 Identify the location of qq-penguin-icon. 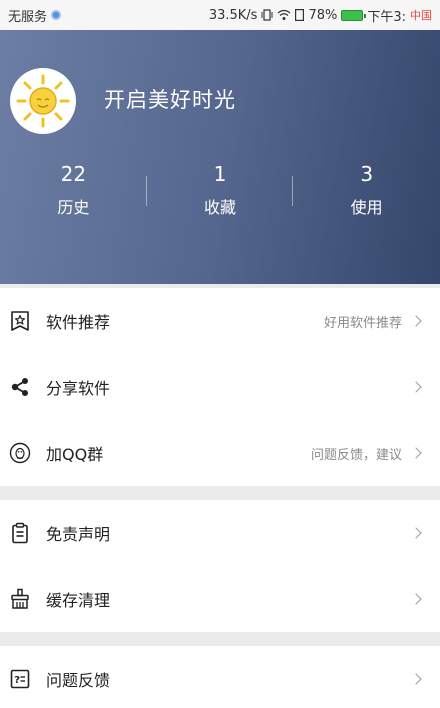
(20, 453).